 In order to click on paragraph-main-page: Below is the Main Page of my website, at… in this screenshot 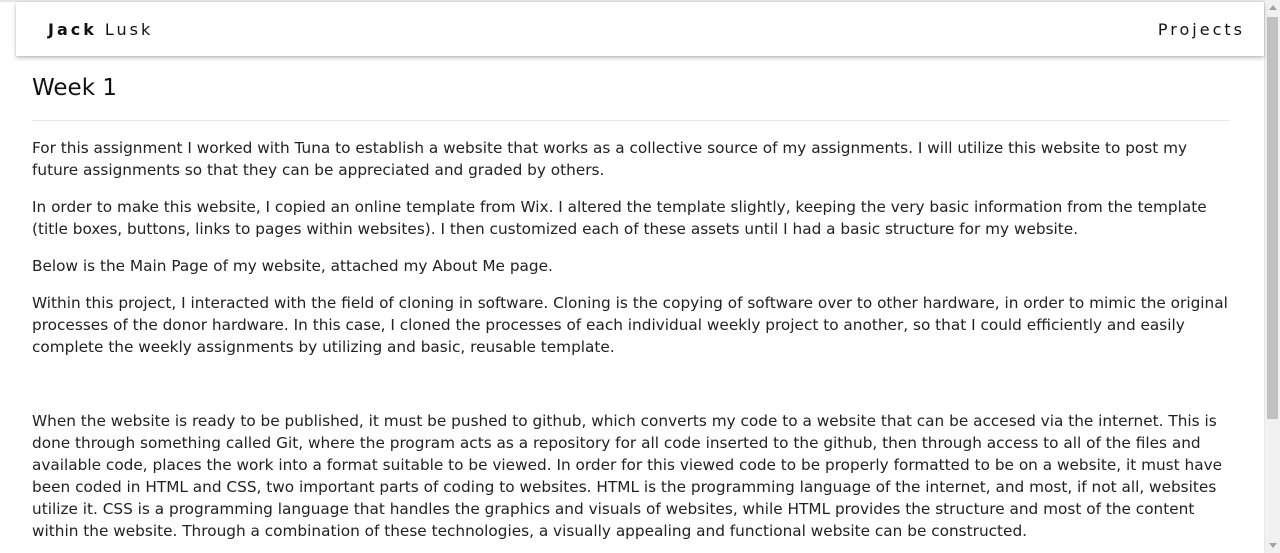, I will do `click(292, 266)`.